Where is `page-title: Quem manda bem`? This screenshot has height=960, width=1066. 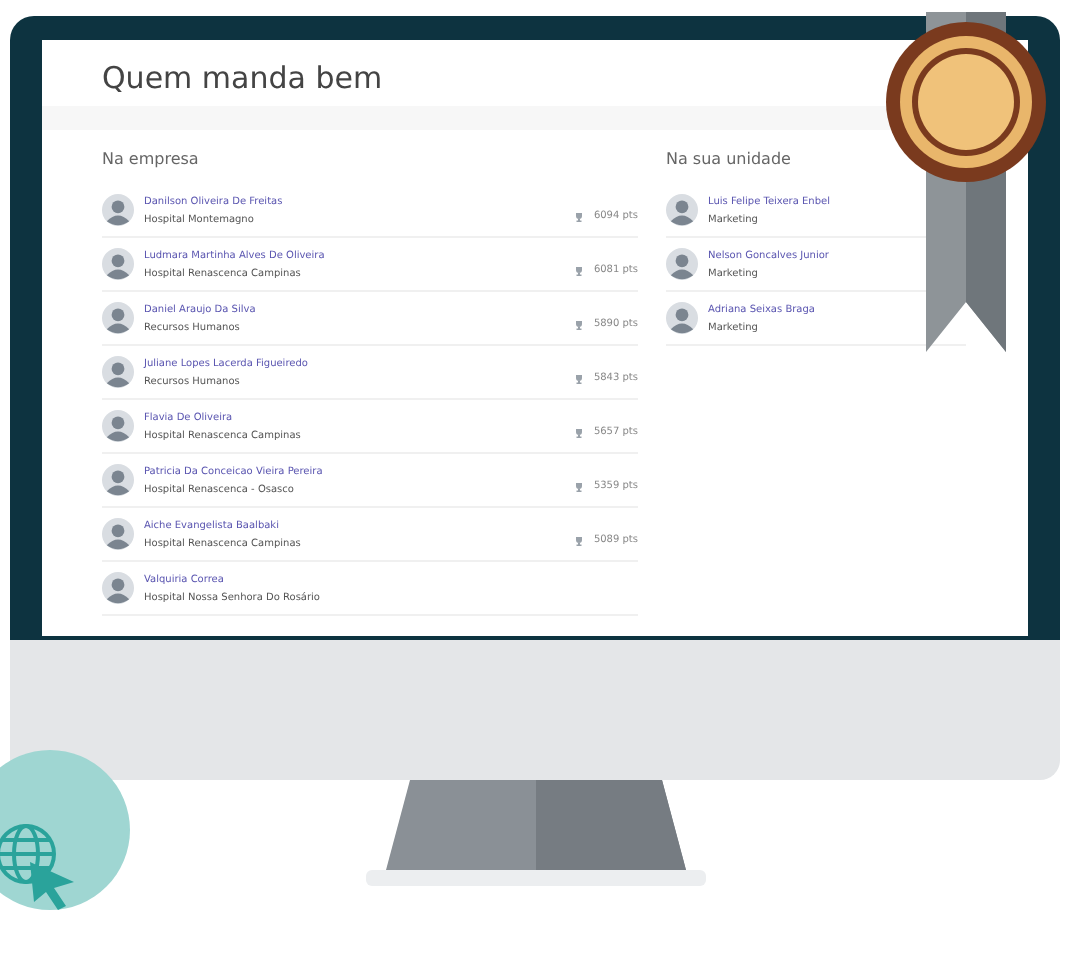
page-title: Quem manda bem is located at coordinates (243, 78).